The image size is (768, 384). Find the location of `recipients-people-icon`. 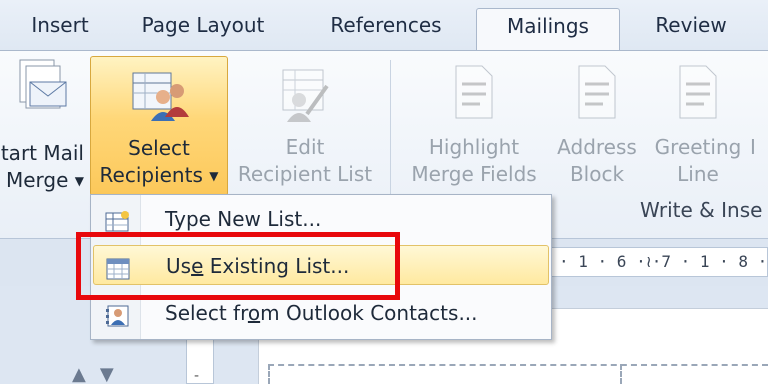

recipients-people-icon is located at coordinates (159, 98).